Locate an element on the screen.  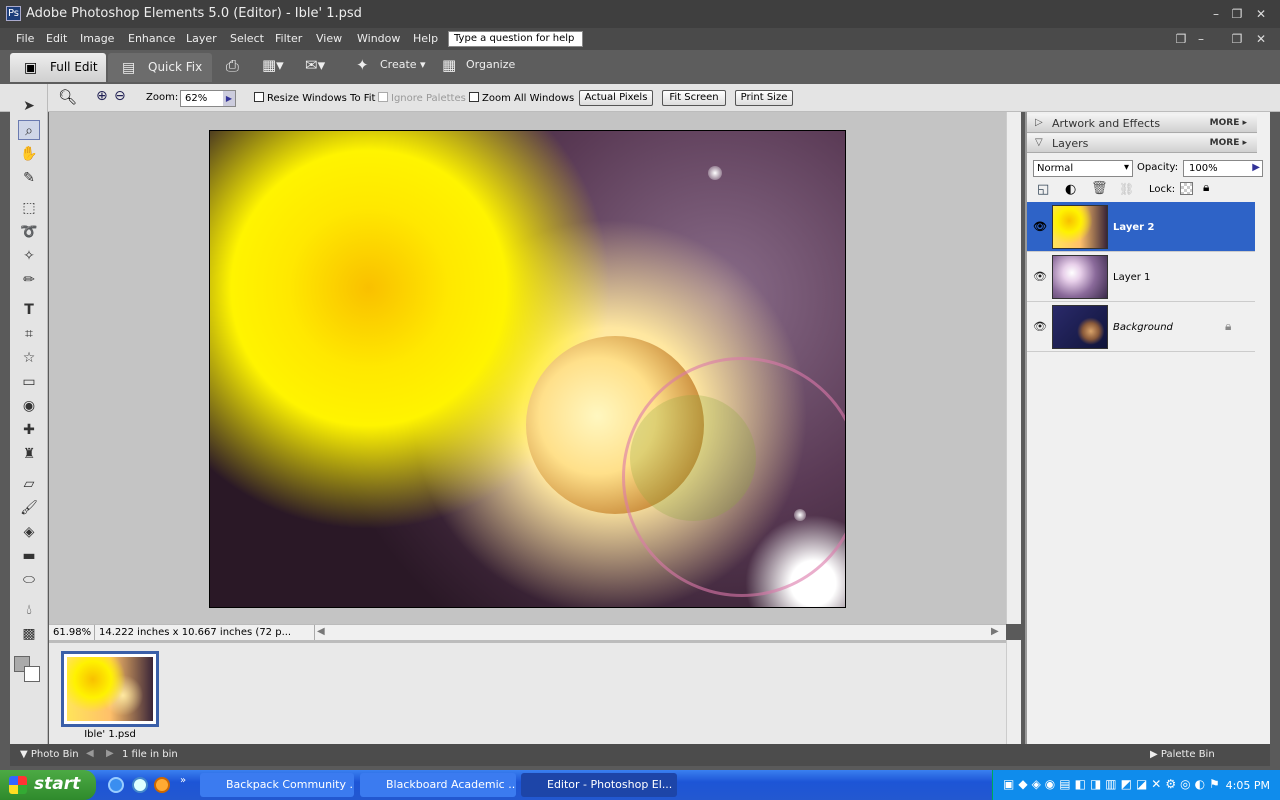
doc-maximize-button: ❐ is located at coordinates (1237, 39).